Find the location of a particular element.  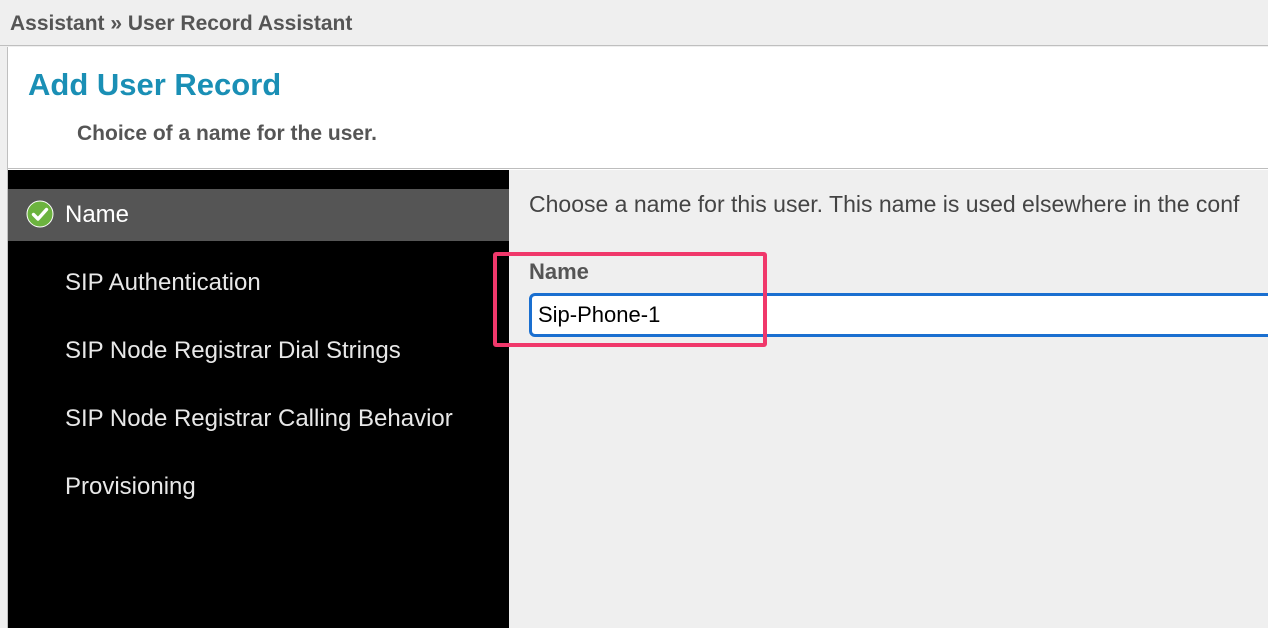

breadcrumb: Assistant » User Record Assistant is located at coordinates (634, 23).